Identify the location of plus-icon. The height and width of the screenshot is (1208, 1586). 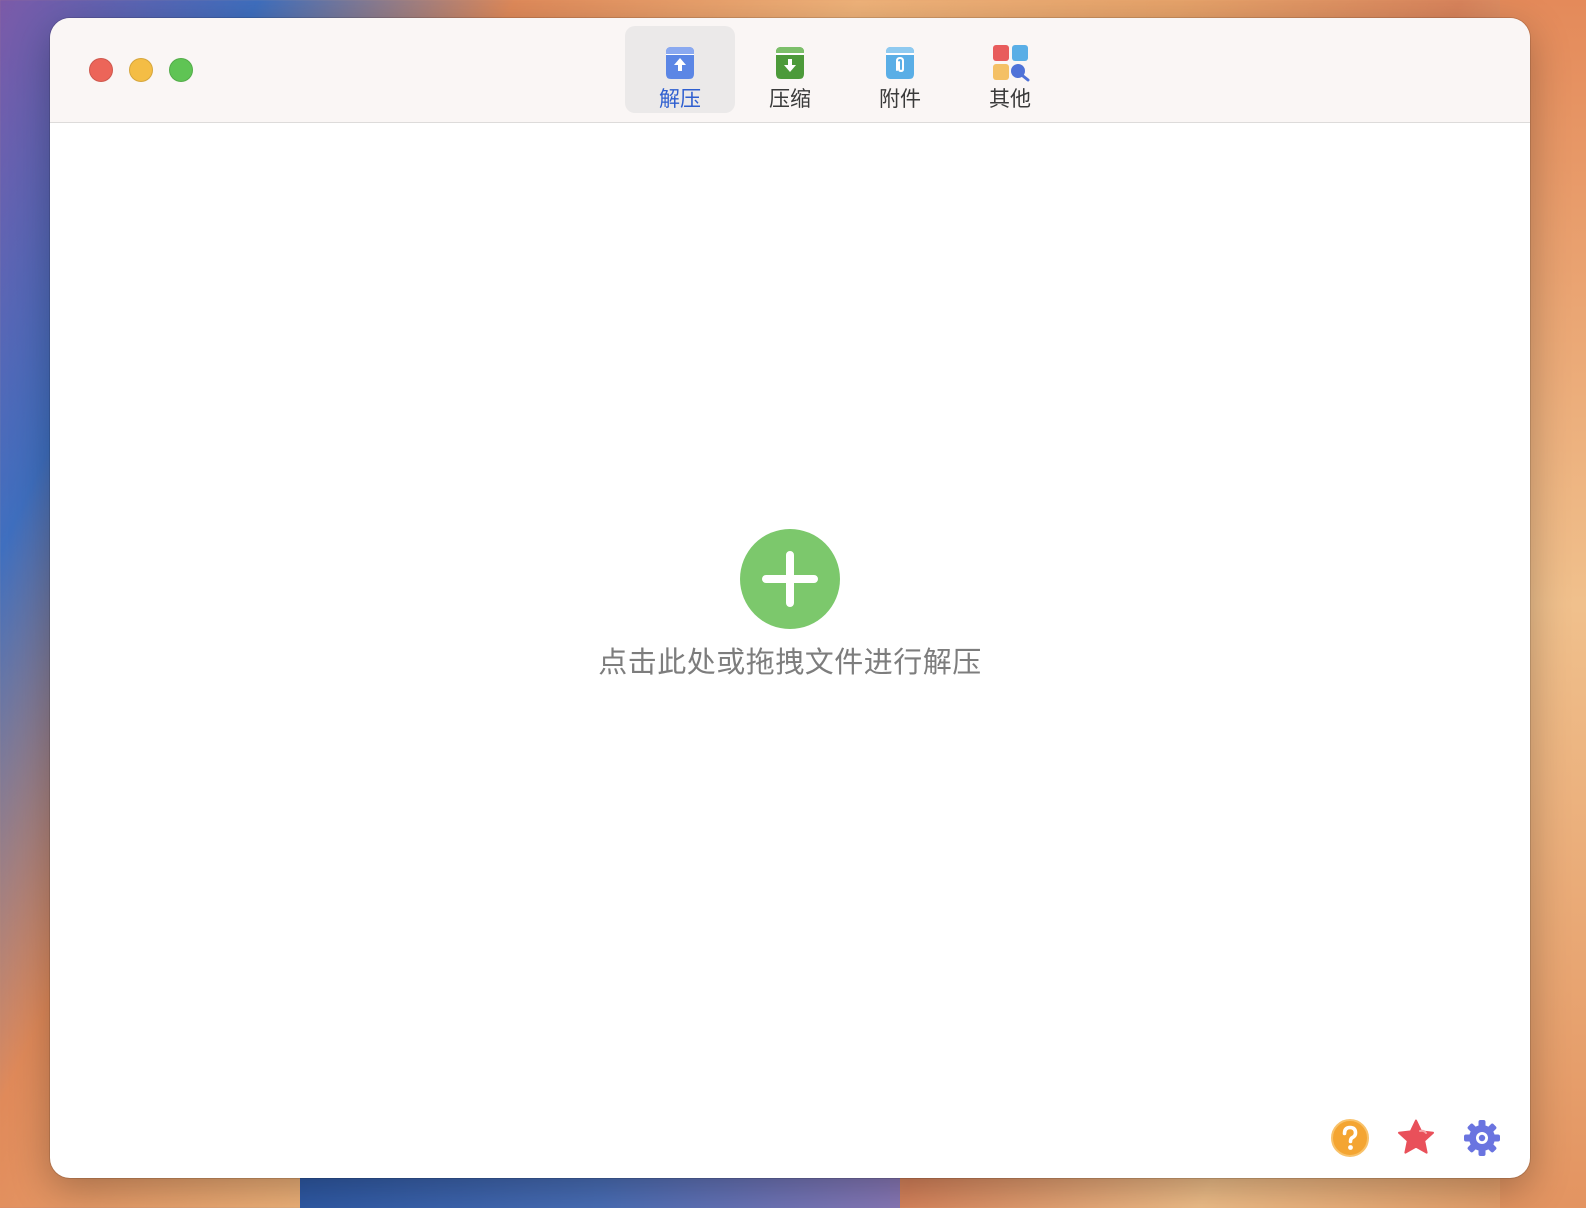
(790, 579).